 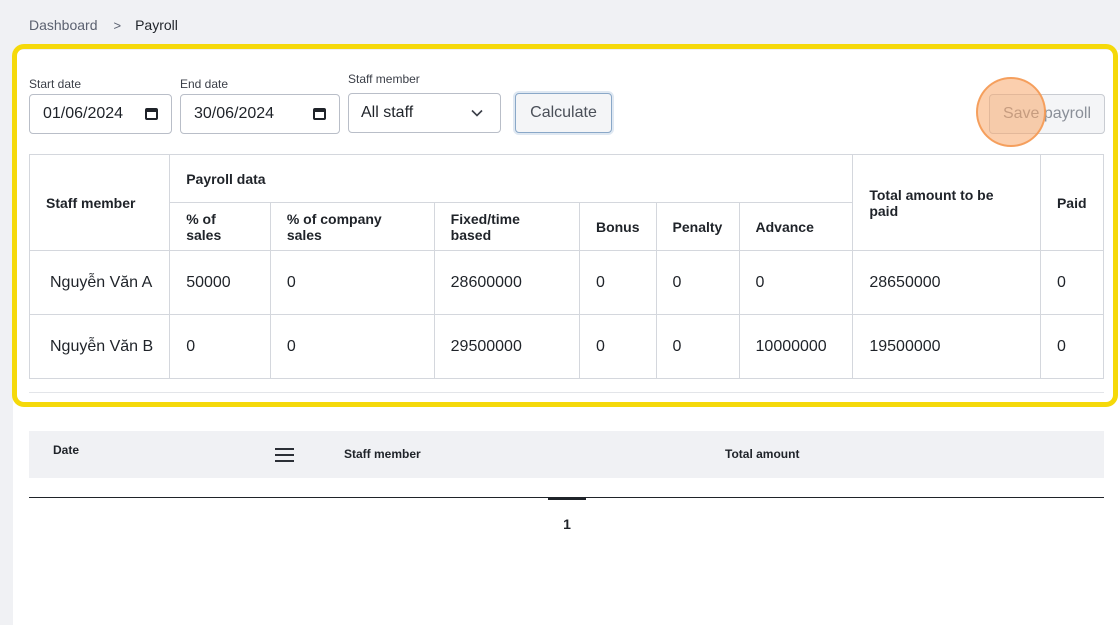 What do you see at coordinates (1072, 202) in the screenshot?
I see `paid-header: Paid` at bounding box center [1072, 202].